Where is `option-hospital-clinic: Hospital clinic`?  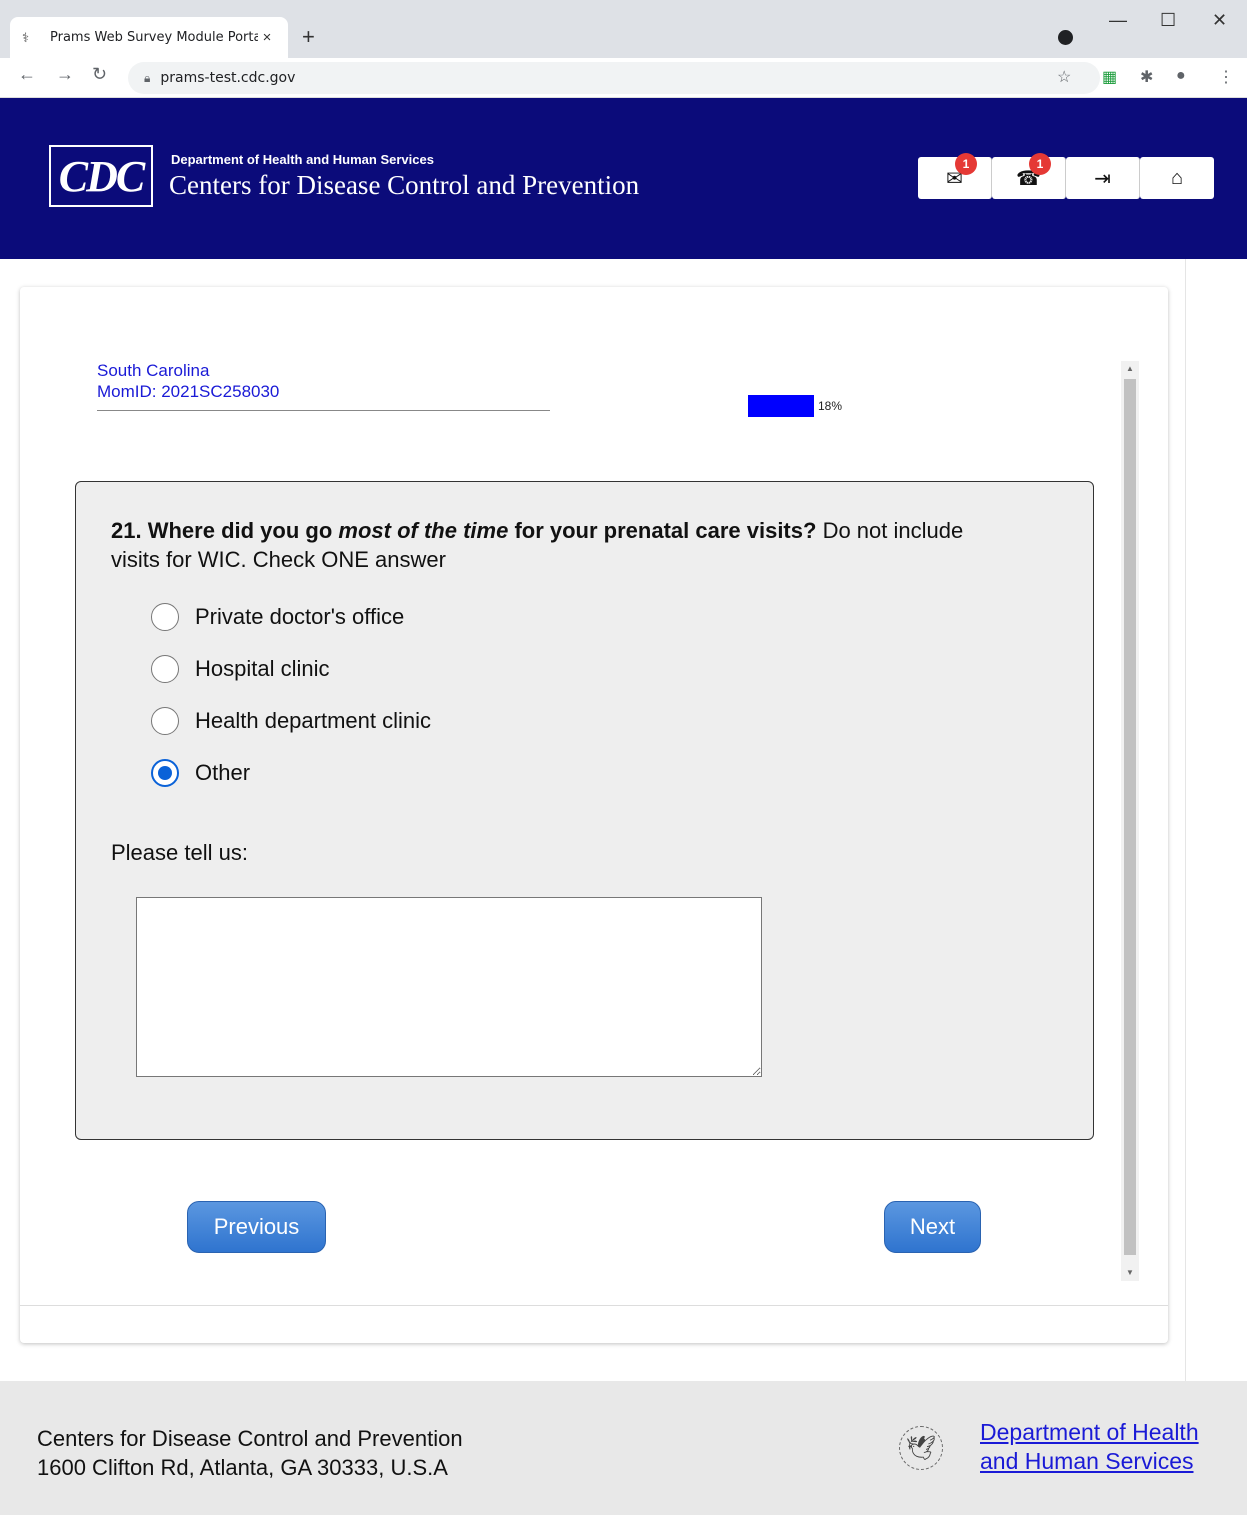 option-hospital-clinic: Hospital clinic is located at coordinates (240, 669).